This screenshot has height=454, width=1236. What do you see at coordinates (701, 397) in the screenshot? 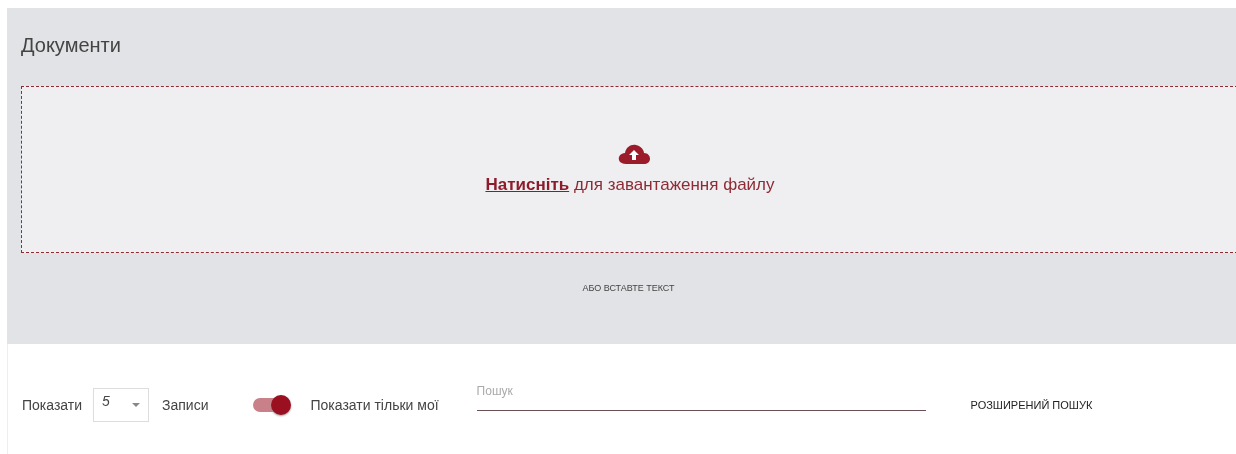
I see `search-field: Пошук` at bounding box center [701, 397].